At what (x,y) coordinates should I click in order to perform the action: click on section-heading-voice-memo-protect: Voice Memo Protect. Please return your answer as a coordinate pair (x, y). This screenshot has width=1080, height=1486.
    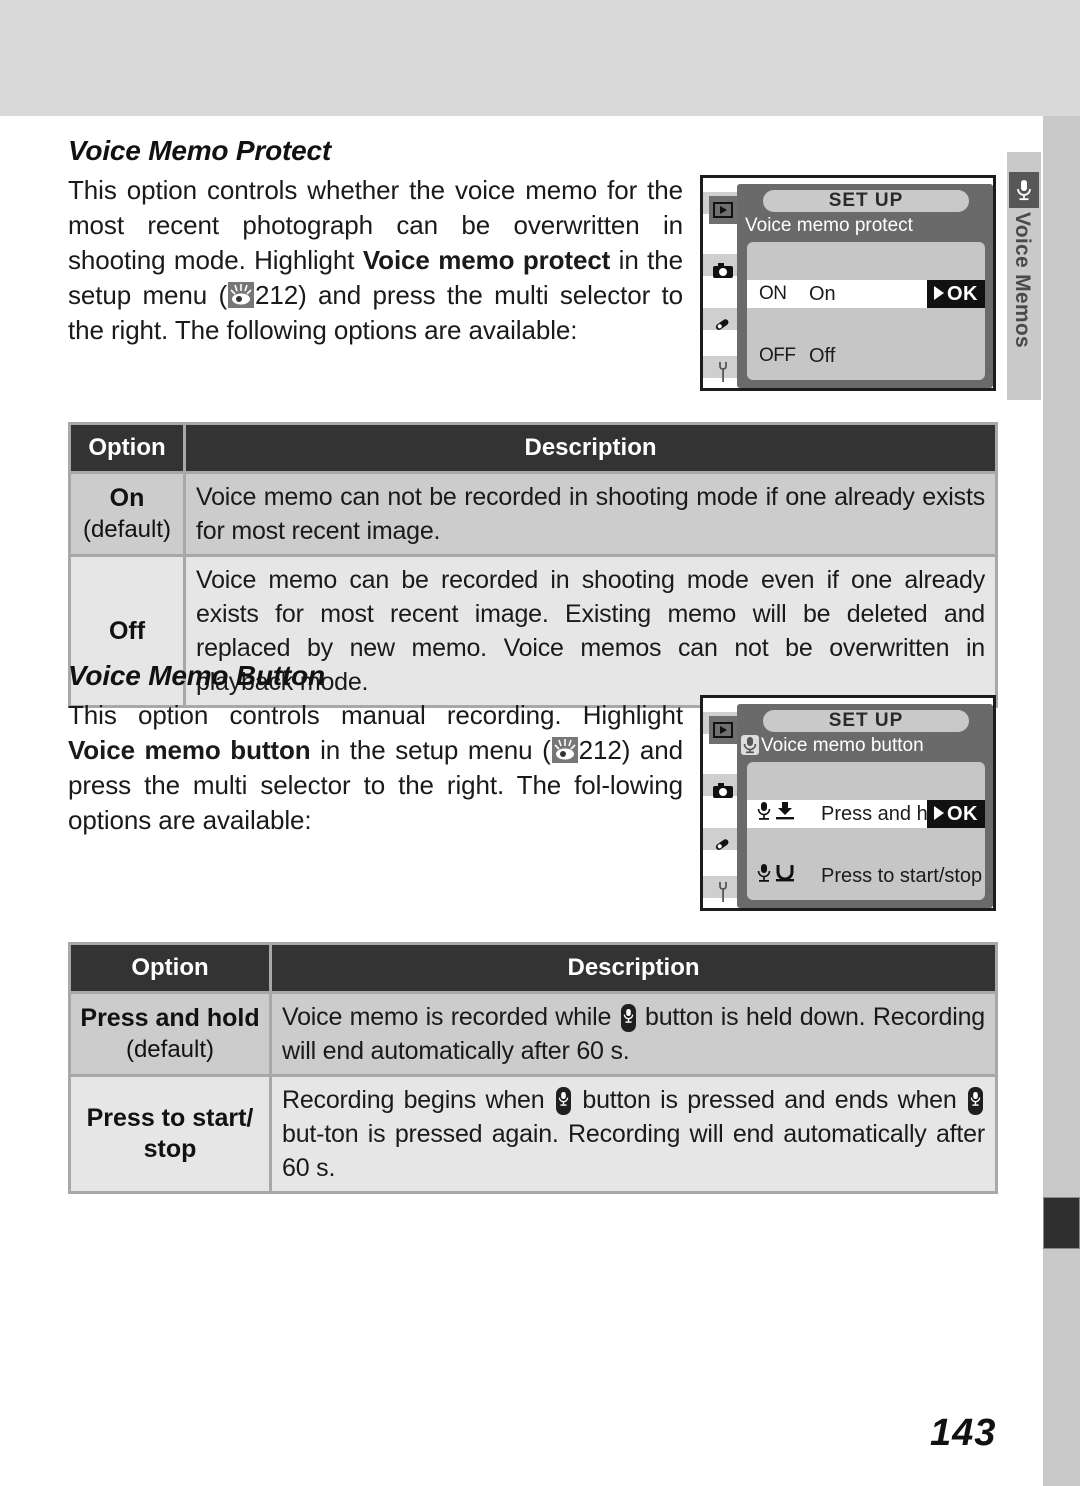
    Looking at the image, I should click on (199, 150).